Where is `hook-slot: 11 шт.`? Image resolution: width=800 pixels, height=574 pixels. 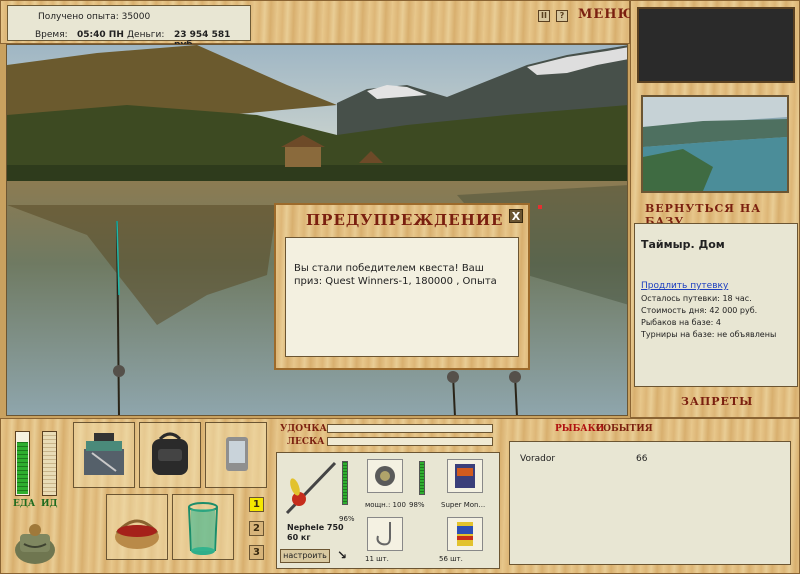 hook-slot: 11 шт. is located at coordinates (388, 540).